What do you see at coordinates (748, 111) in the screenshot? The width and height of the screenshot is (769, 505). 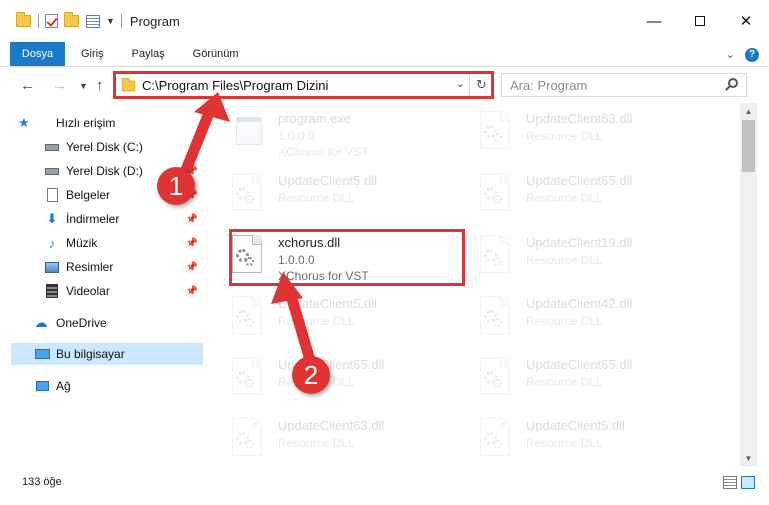 I see `scroll-up-icon: ▲` at bounding box center [748, 111].